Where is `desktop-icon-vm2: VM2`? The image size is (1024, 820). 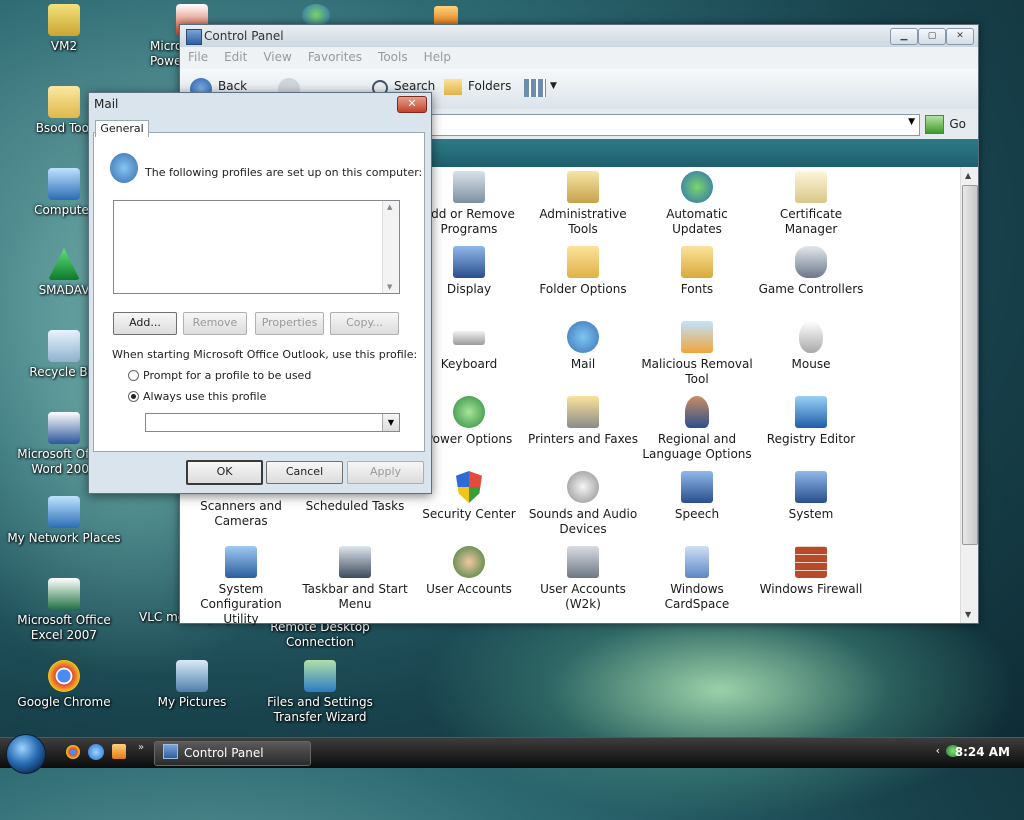
desktop-icon-vm2: VM2 is located at coordinates (64, 29).